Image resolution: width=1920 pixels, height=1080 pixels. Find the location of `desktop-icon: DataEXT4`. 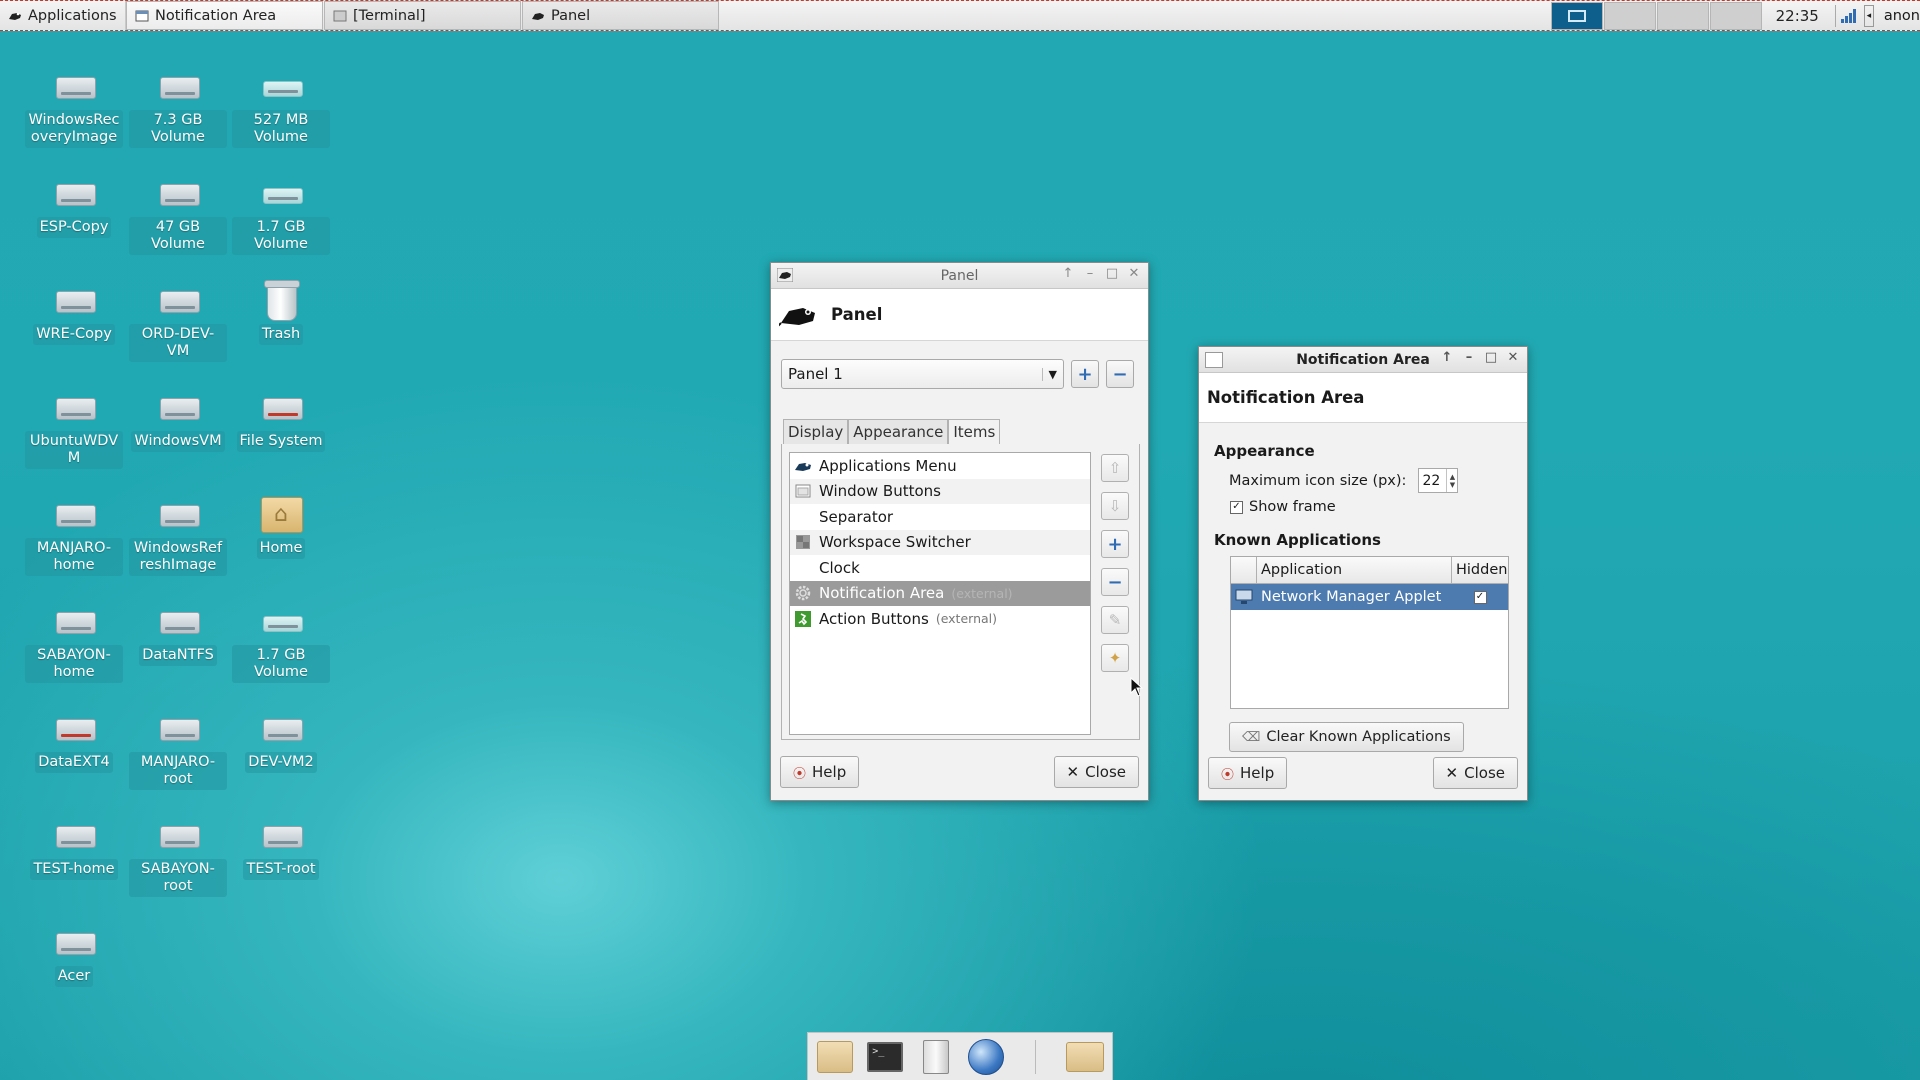

desktop-icon: DataEXT4 is located at coordinates (74, 741).